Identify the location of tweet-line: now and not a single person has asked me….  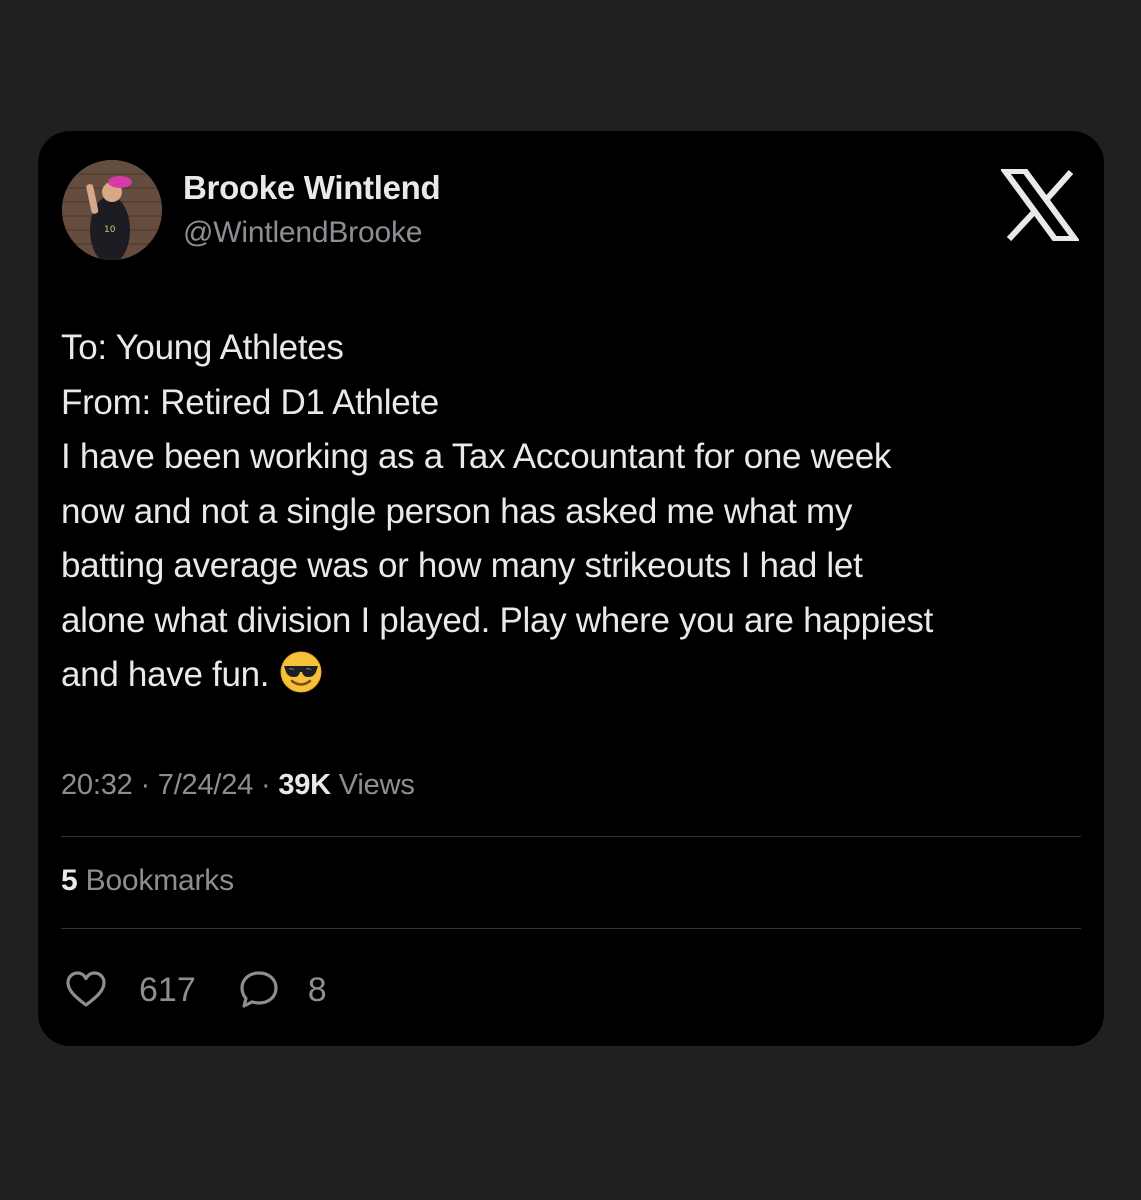
(457, 511).